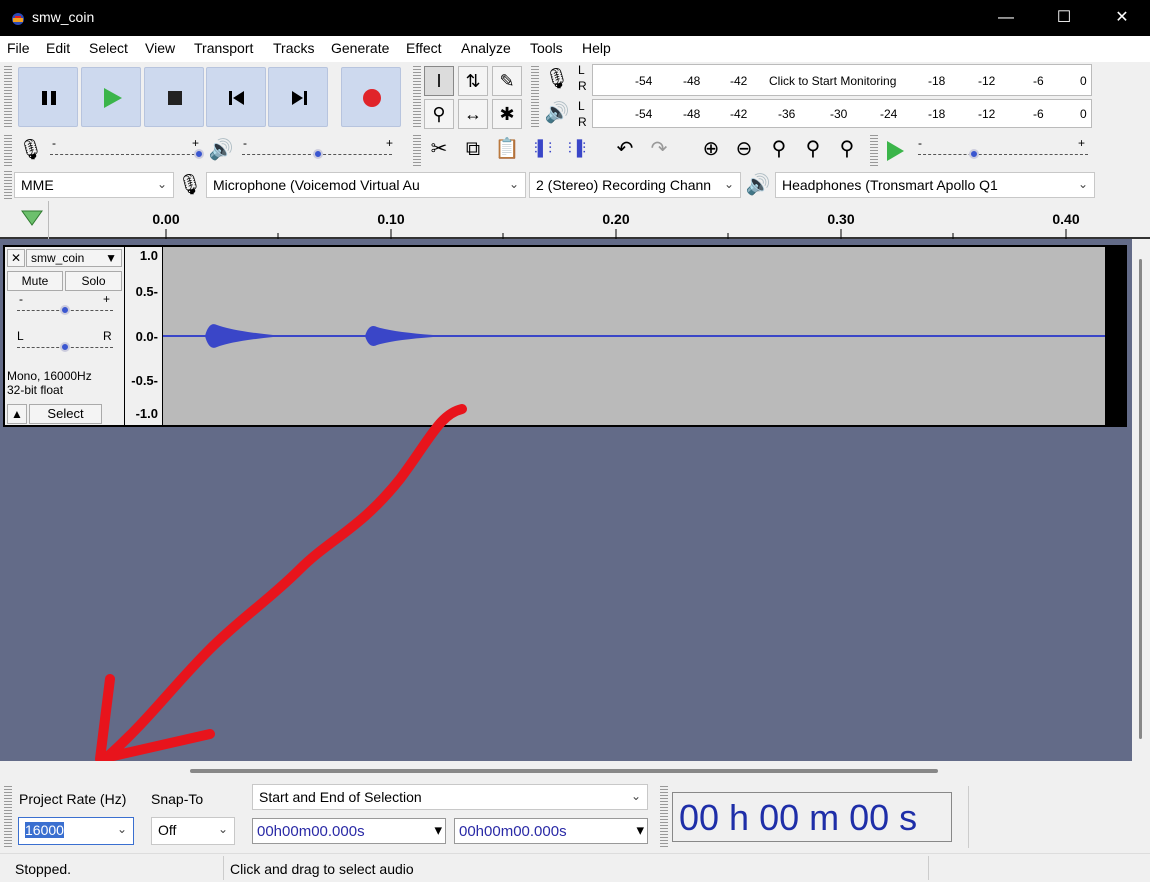 Image resolution: width=1150 pixels, height=882 pixels. Describe the element at coordinates (1121, 18) in the screenshot. I see `close-button: ✕` at that location.